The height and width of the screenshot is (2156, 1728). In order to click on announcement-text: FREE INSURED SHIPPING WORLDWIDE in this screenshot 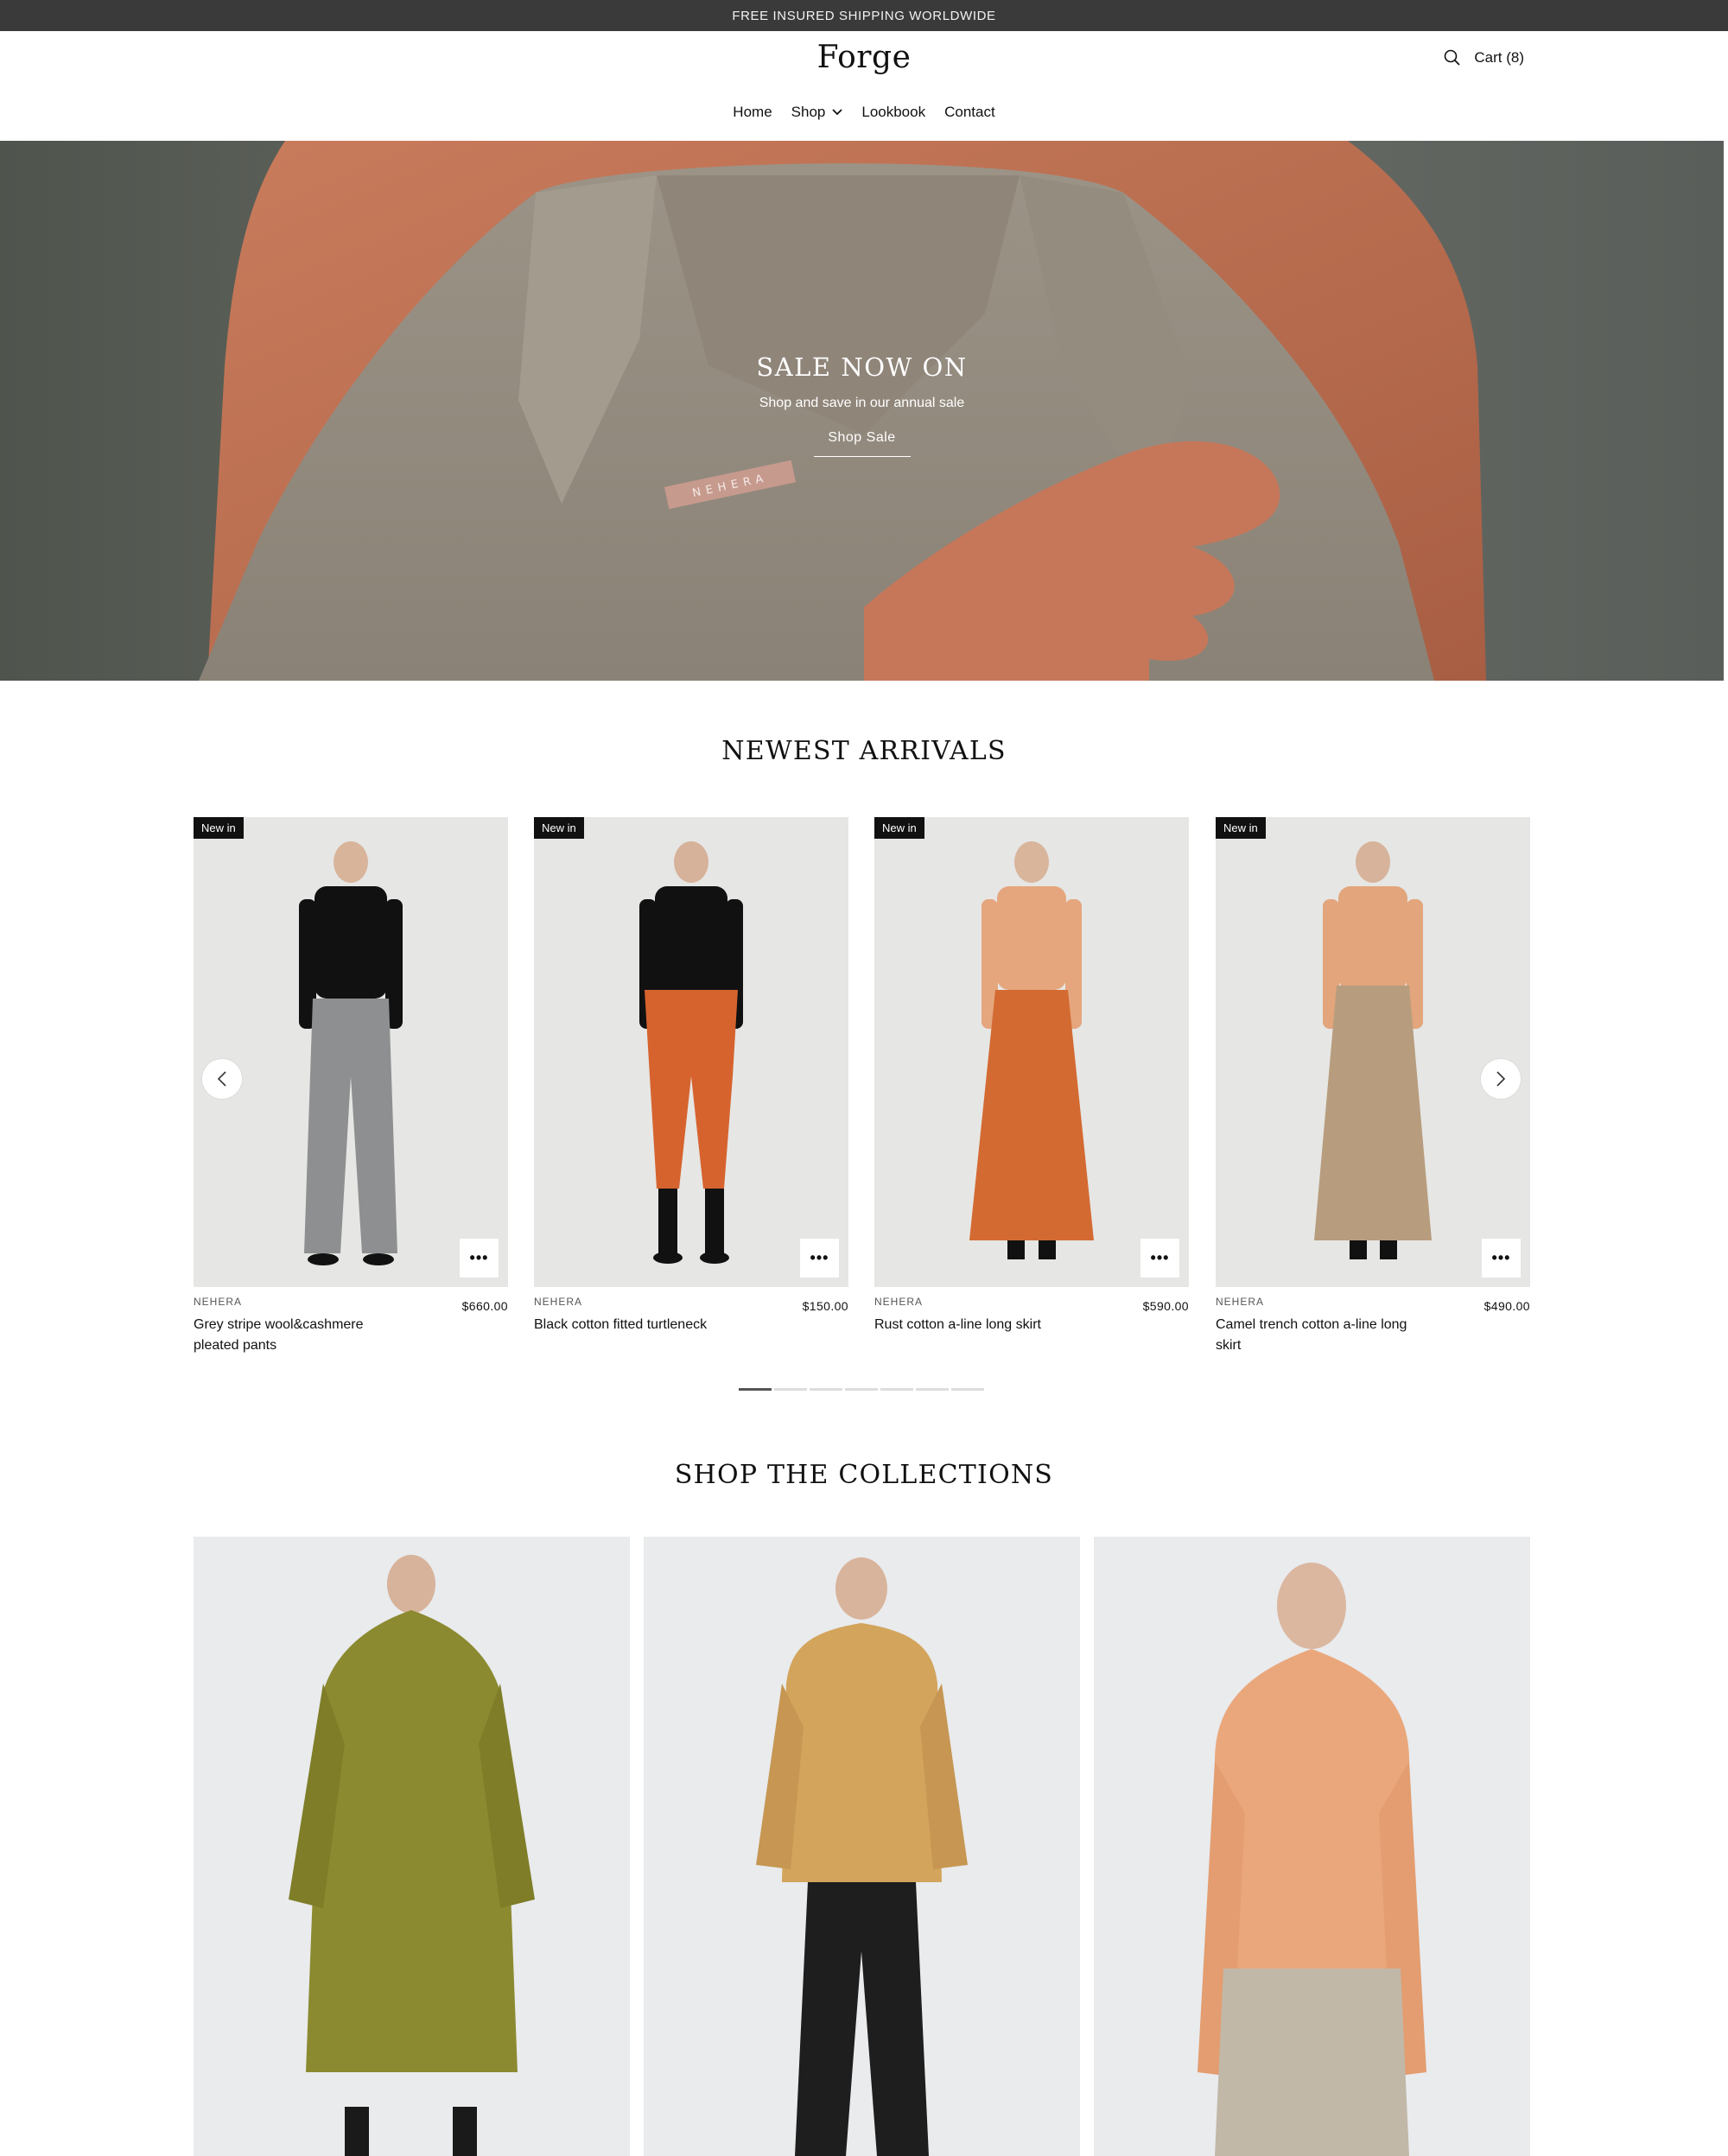, I will do `click(864, 16)`.